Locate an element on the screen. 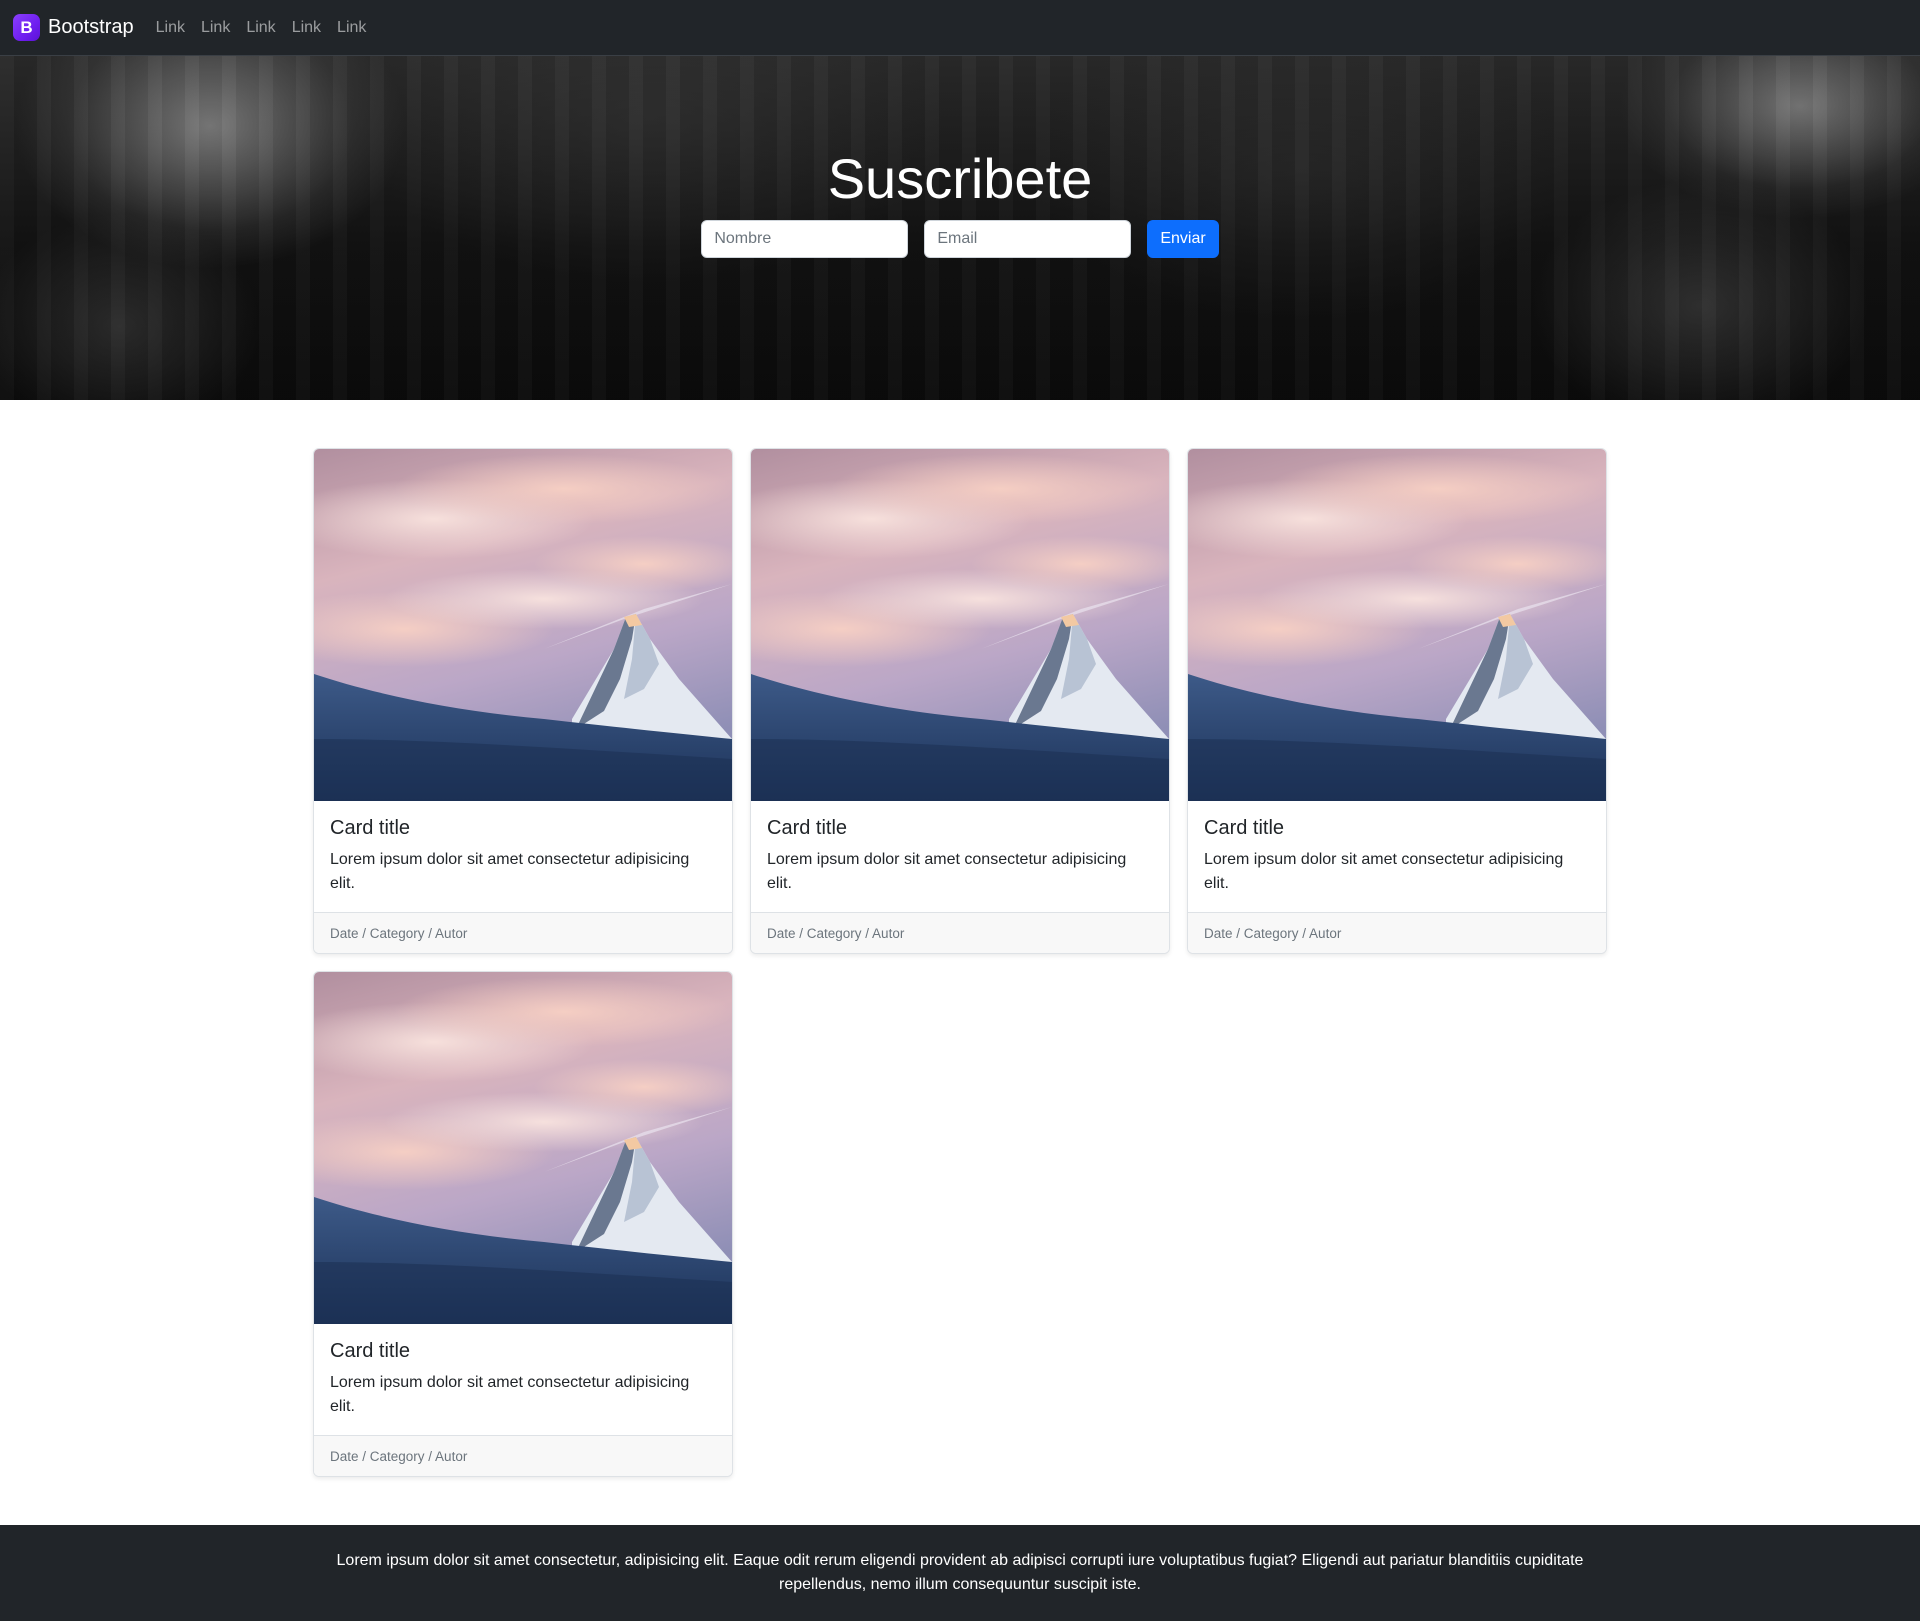  subscribe-form: Enviar is located at coordinates (960, 238).